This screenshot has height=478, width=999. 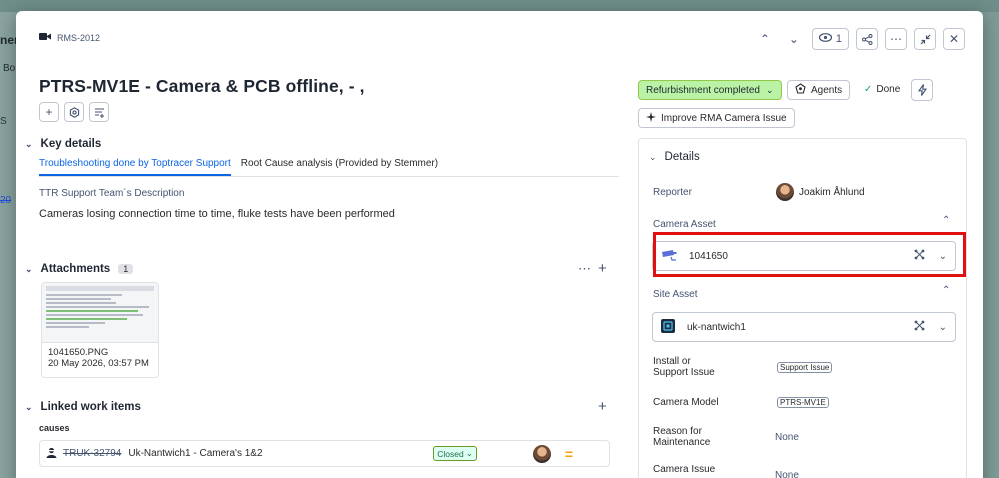 What do you see at coordinates (682, 157) in the screenshot?
I see `details-heading: Details` at bounding box center [682, 157].